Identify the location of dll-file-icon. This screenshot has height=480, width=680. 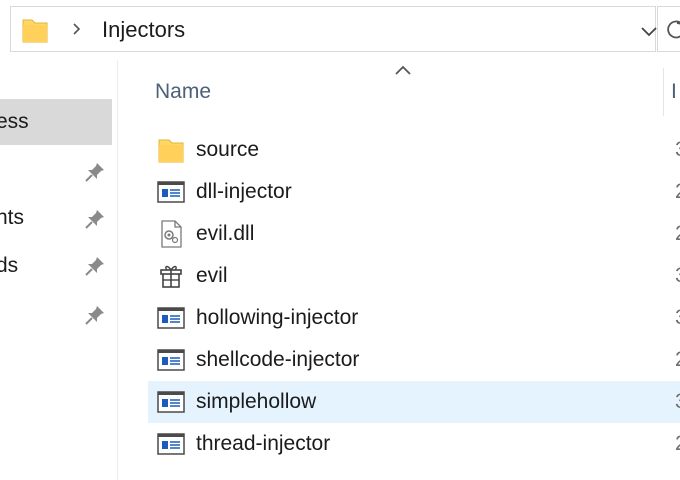
(171, 234).